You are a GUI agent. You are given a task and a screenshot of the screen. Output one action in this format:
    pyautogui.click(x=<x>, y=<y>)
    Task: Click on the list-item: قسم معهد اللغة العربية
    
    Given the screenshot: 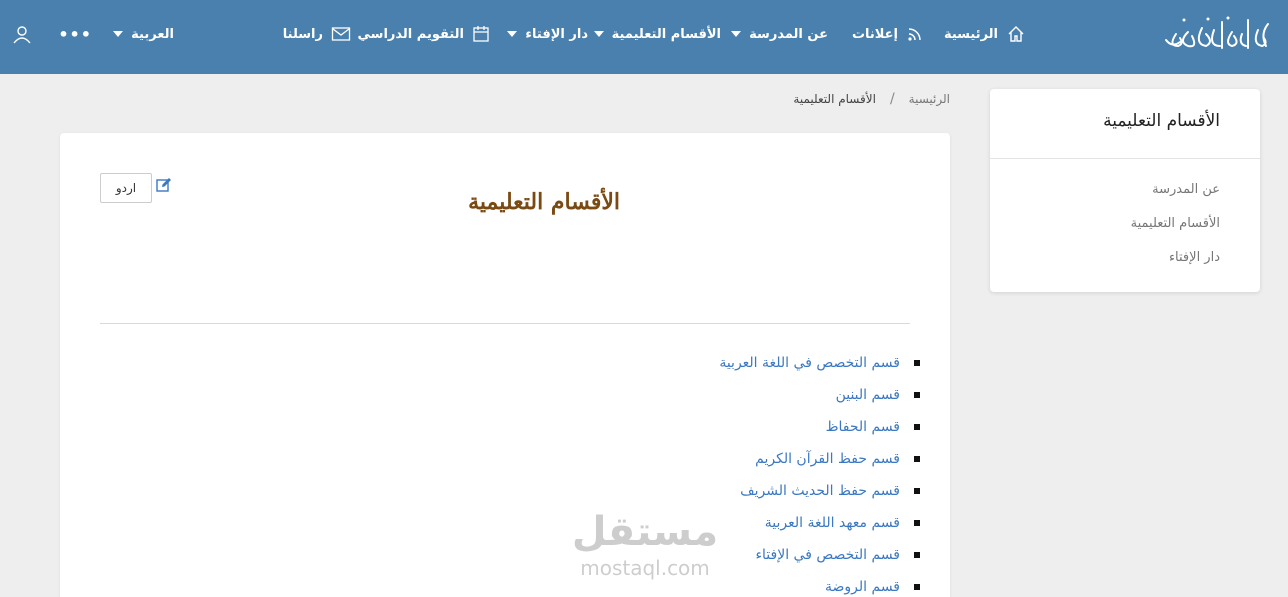 What is the action you would take?
    pyautogui.click(x=819, y=523)
    